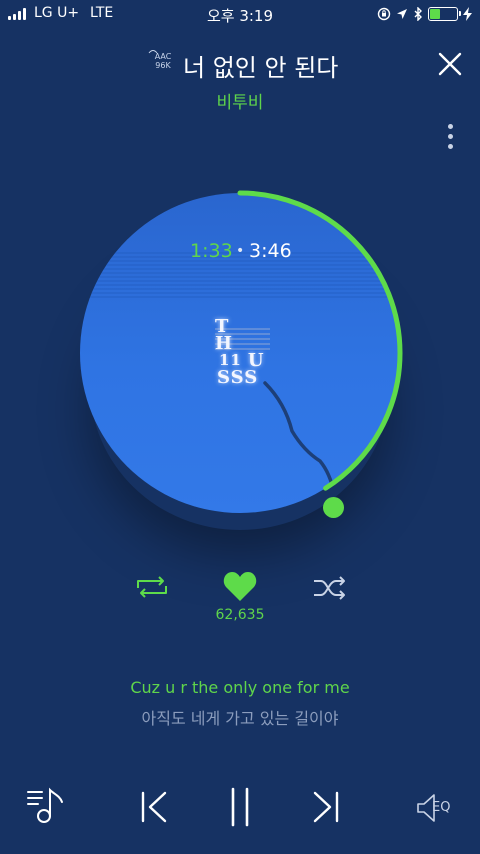  I want to click on album-art-text: T H 11 U SSS, so click(240, 353).